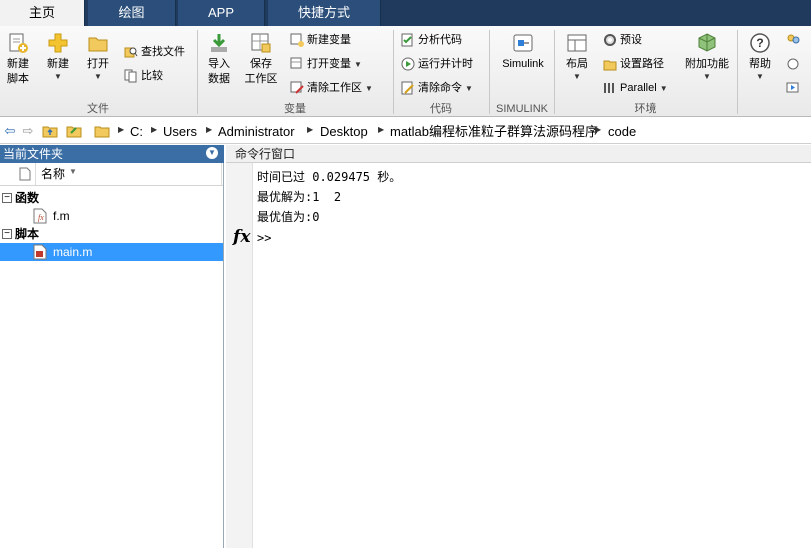 This screenshot has height=548, width=811. What do you see at coordinates (663, 88) in the screenshot?
I see `parallel-dropdown-icon: ▼` at bounding box center [663, 88].